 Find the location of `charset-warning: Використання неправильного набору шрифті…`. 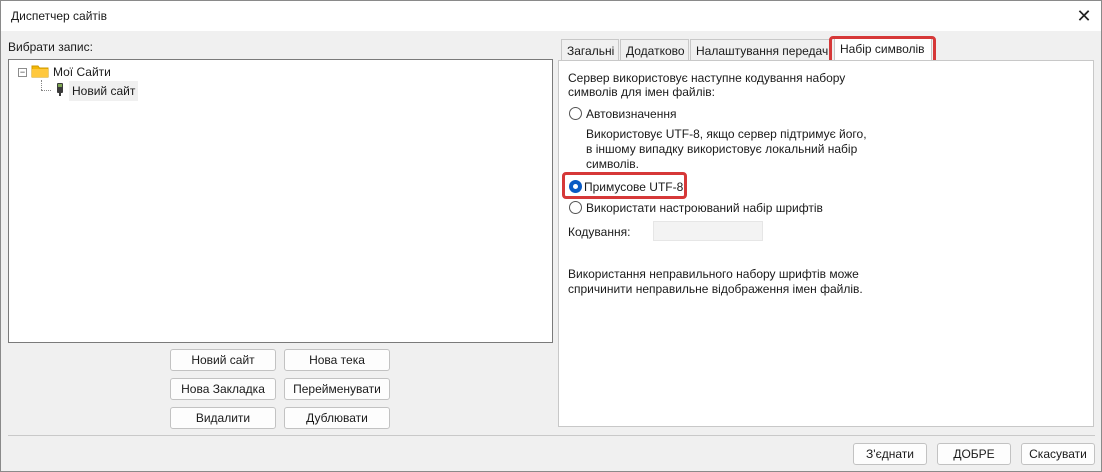

charset-warning: Використання неправильного набору шрифті… is located at coordinates (713, 274).